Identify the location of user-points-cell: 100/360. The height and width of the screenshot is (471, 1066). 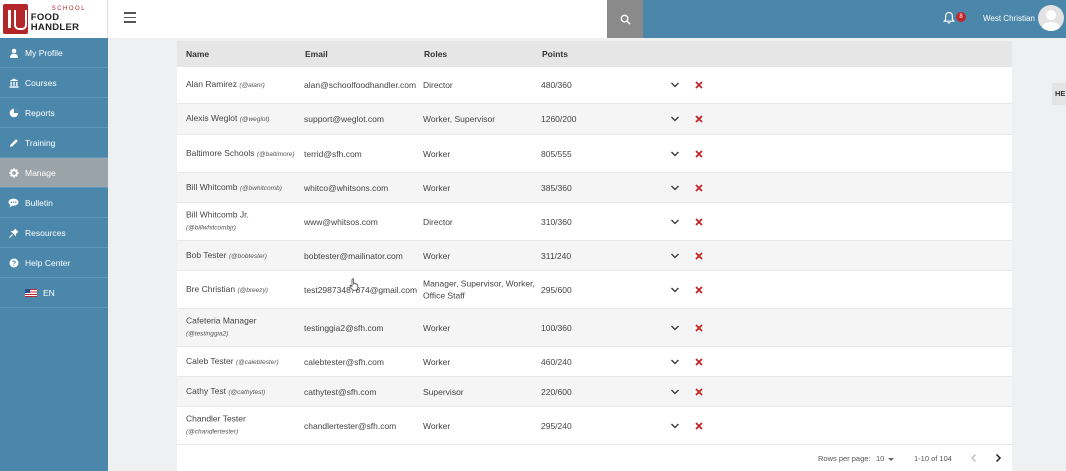
(556, 327).